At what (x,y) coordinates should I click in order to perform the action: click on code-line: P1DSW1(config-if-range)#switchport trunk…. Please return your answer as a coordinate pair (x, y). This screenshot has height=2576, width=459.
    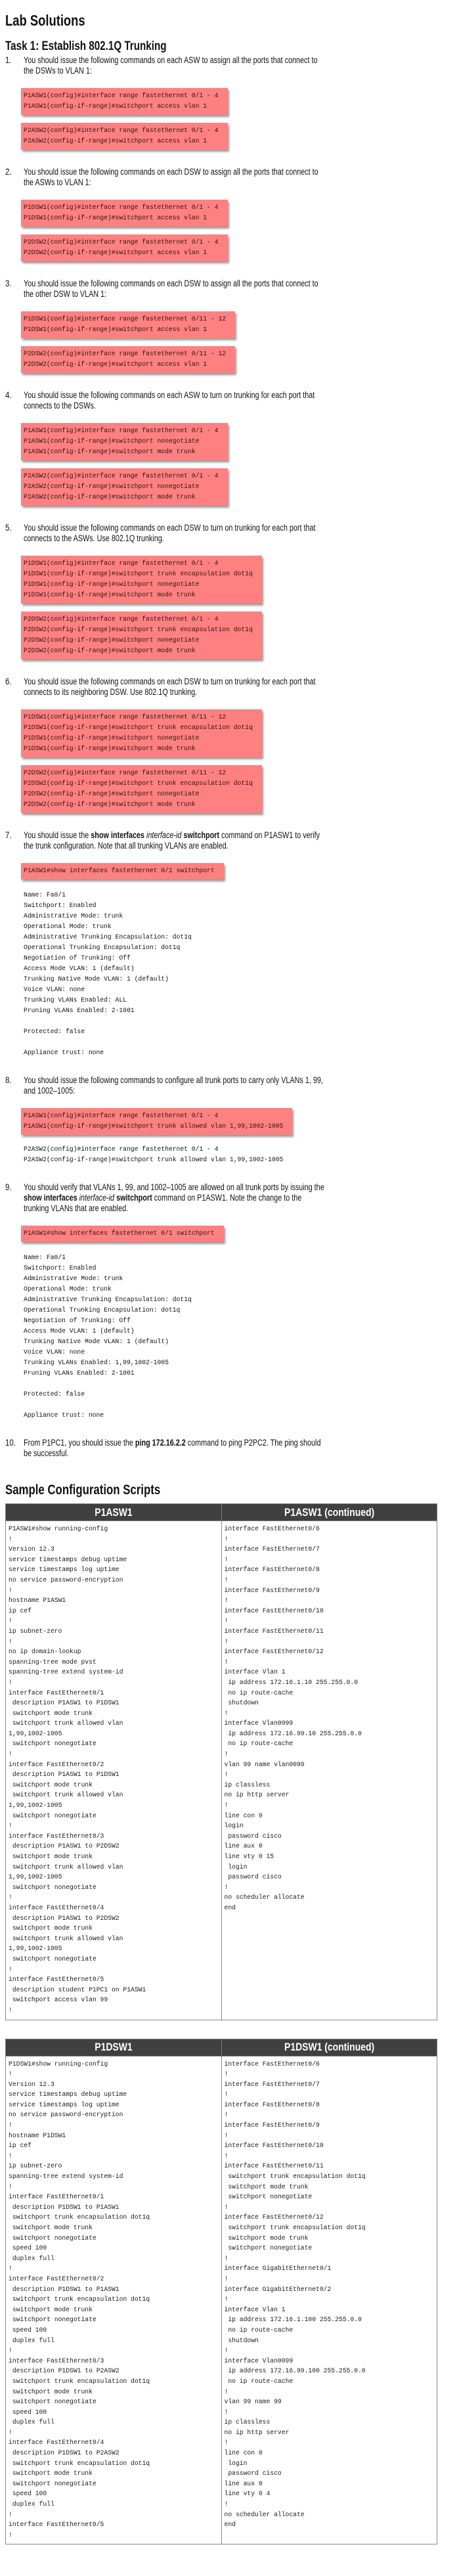
    Looking at the image, I should click on (138, 573).